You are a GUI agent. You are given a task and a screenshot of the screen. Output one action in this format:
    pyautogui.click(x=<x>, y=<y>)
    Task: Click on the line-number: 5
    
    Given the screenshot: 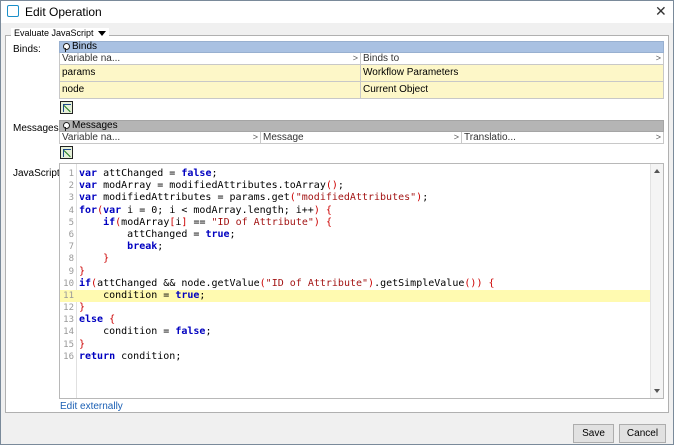 What is the action you would take?
    pyautogui.click(x=71, y=222)
    